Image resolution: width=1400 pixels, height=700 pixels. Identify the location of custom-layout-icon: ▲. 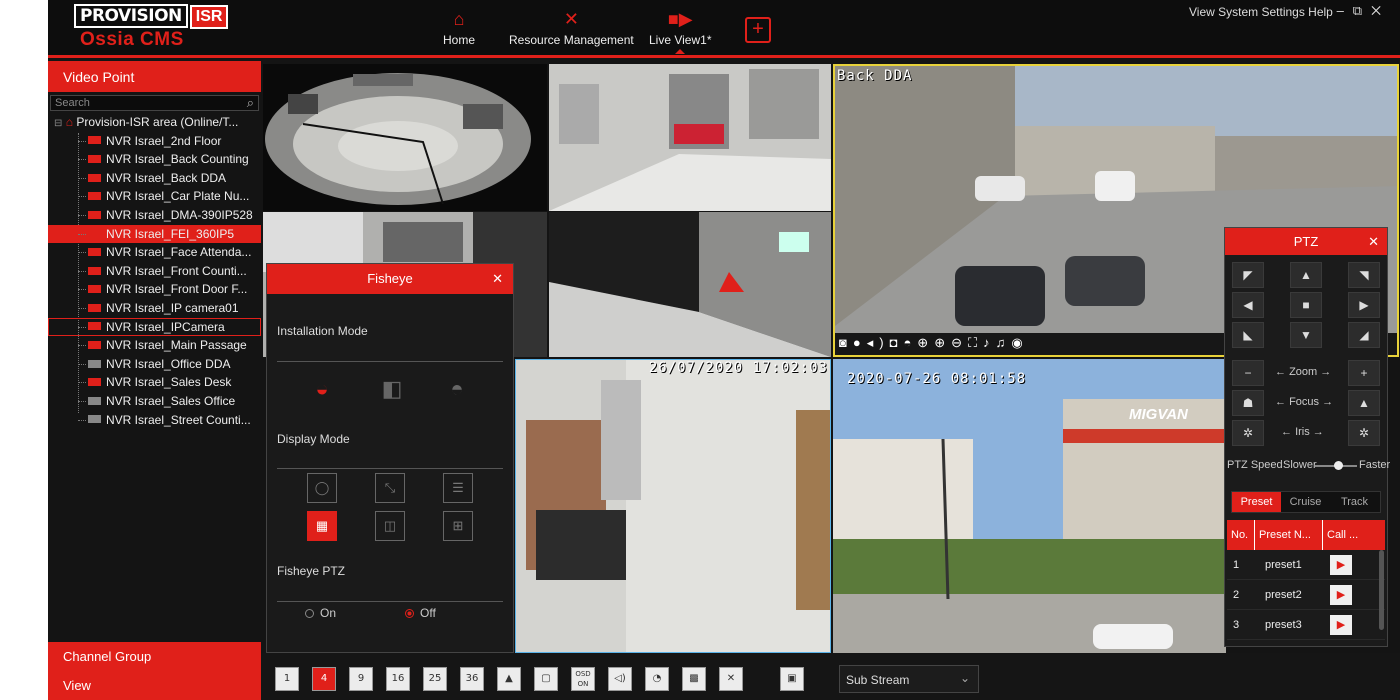
(509, 679).